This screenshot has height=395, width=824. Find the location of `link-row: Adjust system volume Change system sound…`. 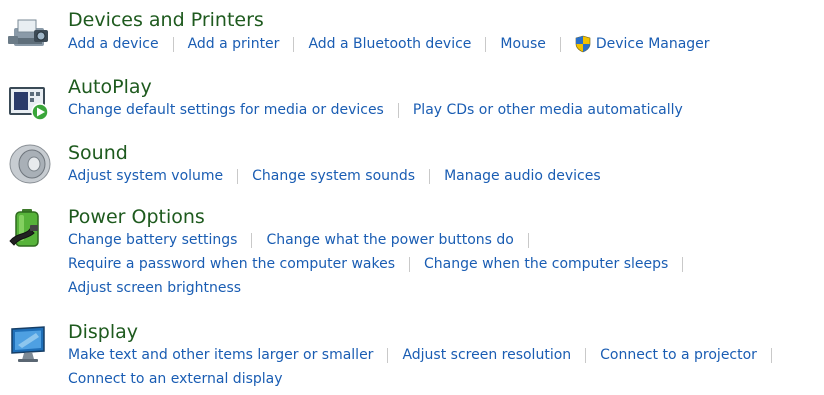

link-row: Adjust system volume Change system sound… is located at coordinates (446, 176).